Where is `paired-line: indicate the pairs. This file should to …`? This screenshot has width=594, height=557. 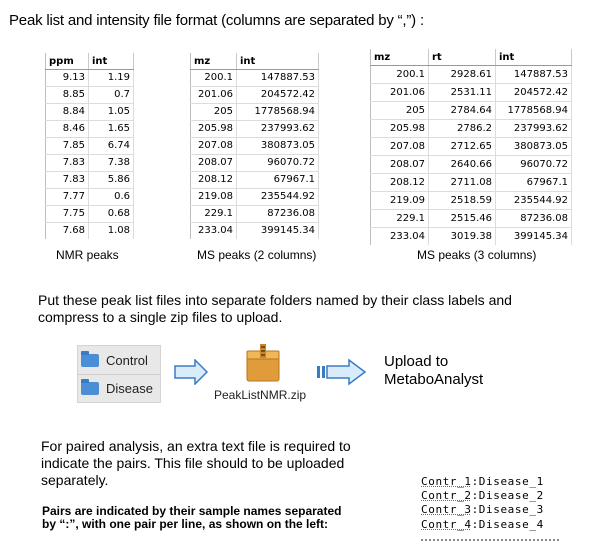
paired-line: indicate the pairs. This file should to … is located at coordinates (193, 463).